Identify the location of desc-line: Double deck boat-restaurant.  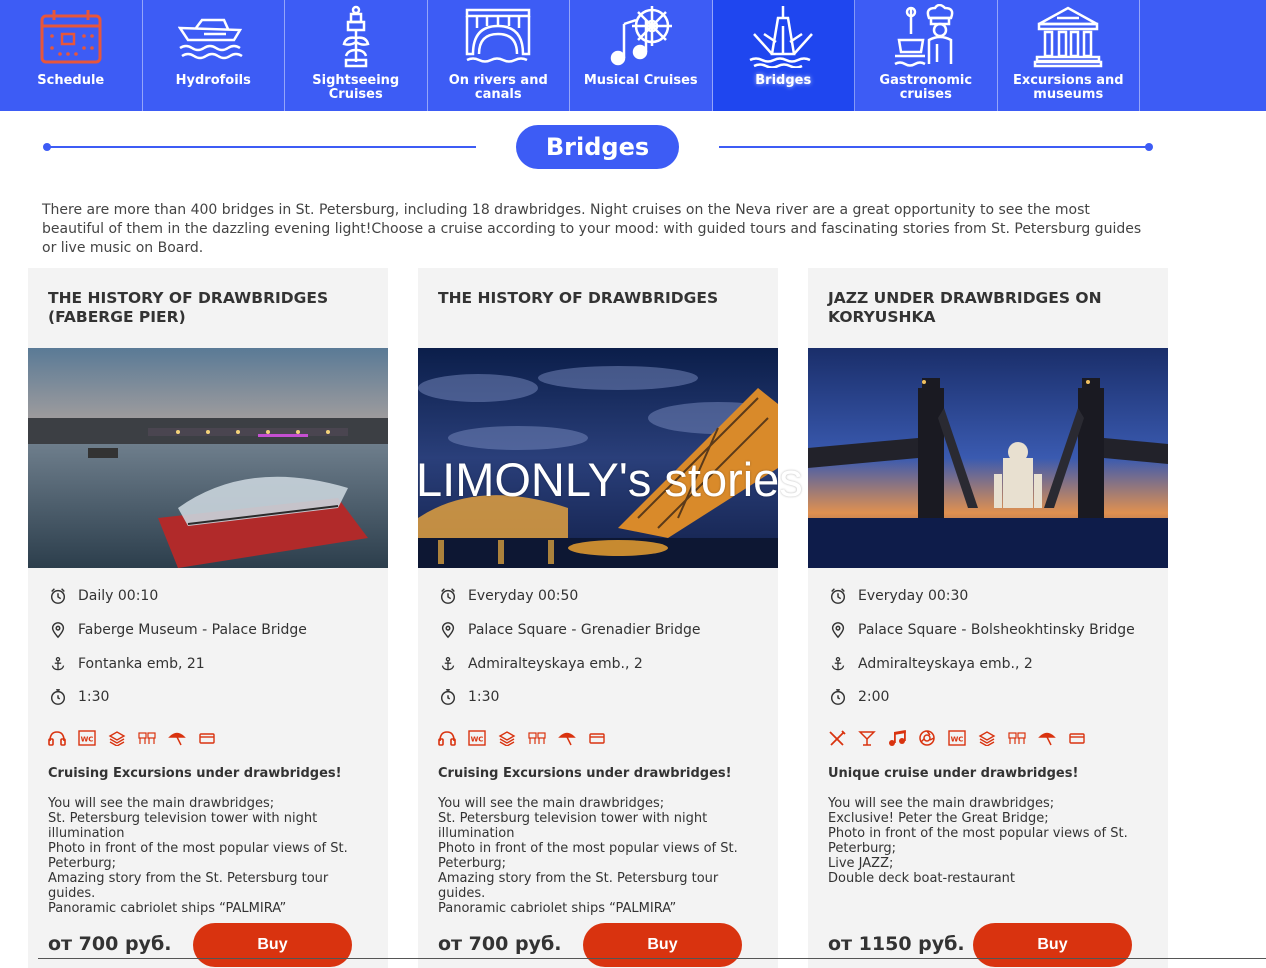
(921, 878).